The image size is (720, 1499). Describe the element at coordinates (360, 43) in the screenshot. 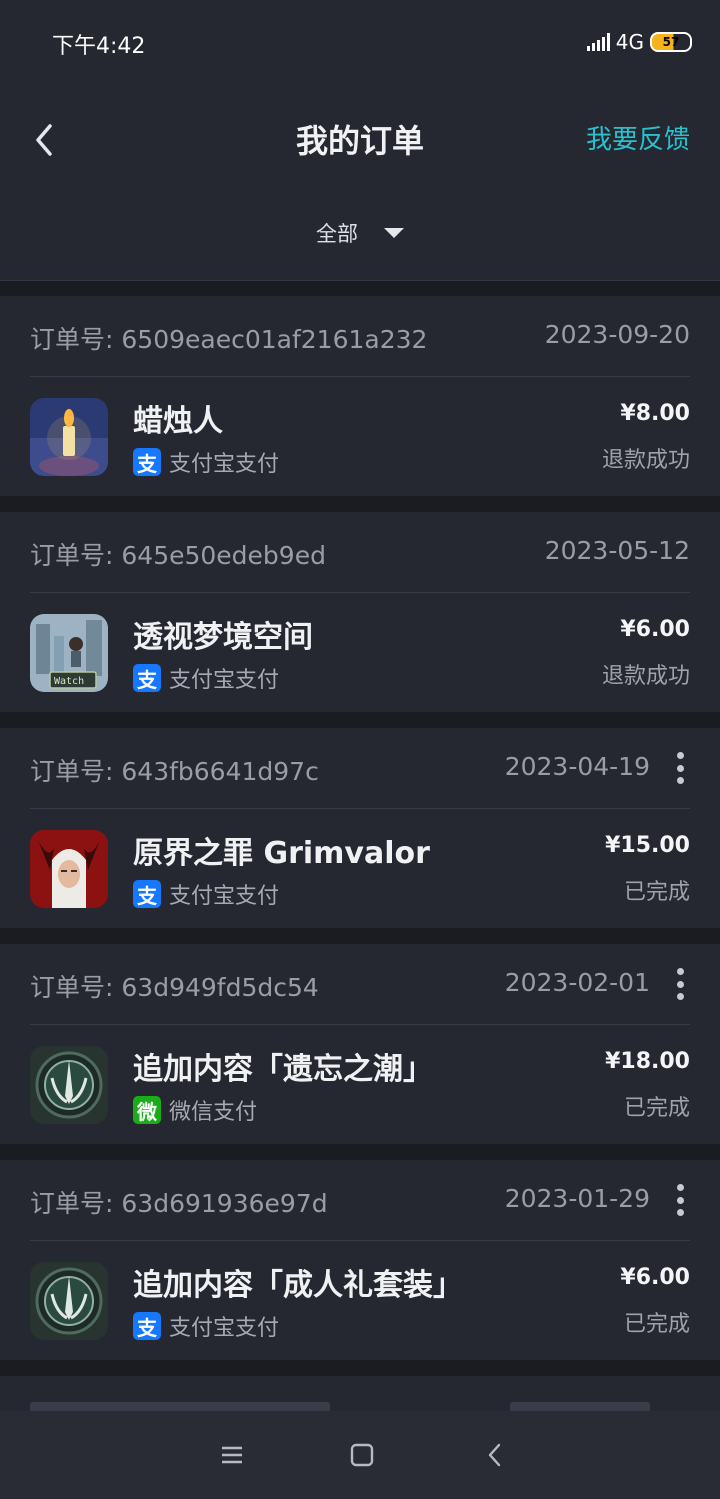

I see `status-bar: 下午4:42 4G 57` at that location.